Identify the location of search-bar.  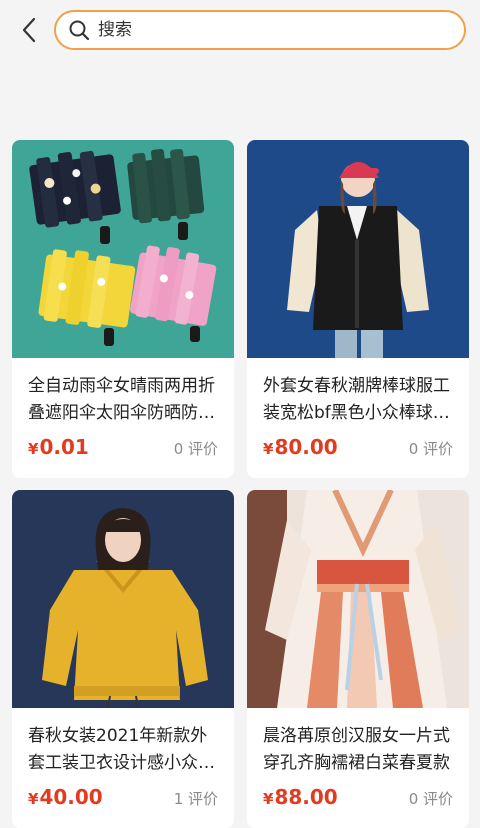
(260, 30).